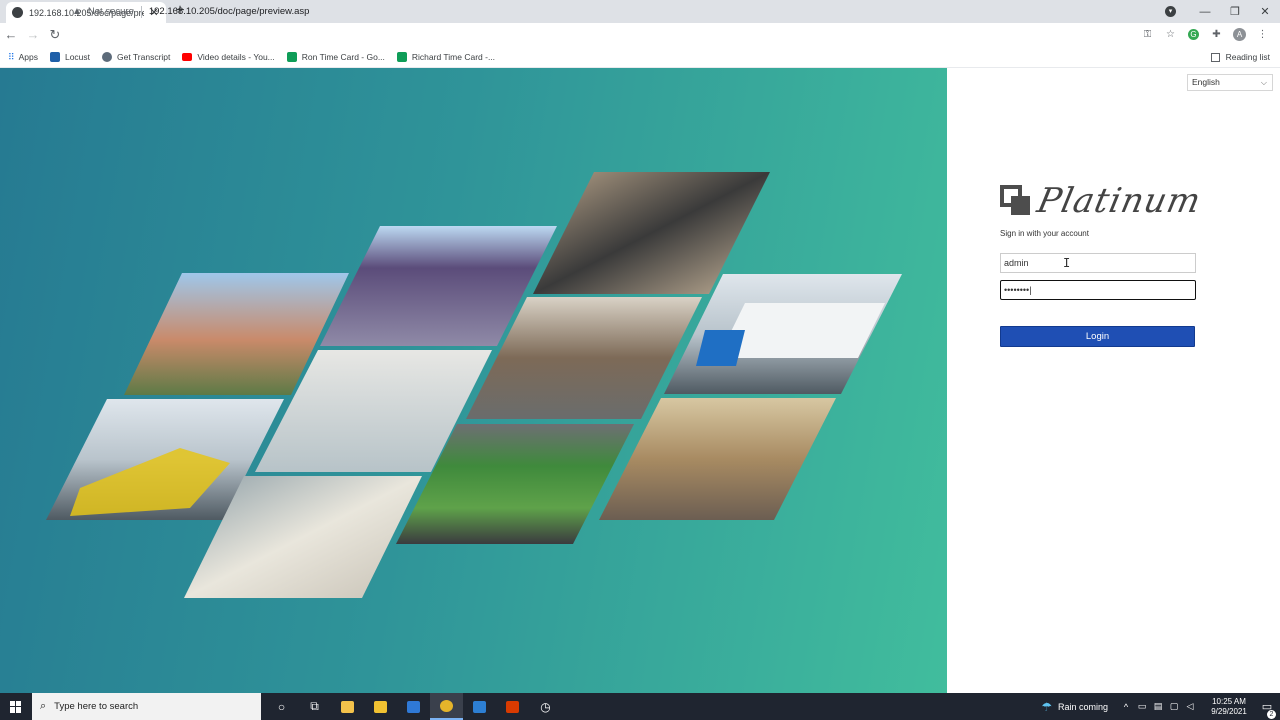 The width and height of the screenshot is (1280, 720). Describe the element at coordinates (380, 706) in the screenshot. I see `store-icon` at that location.